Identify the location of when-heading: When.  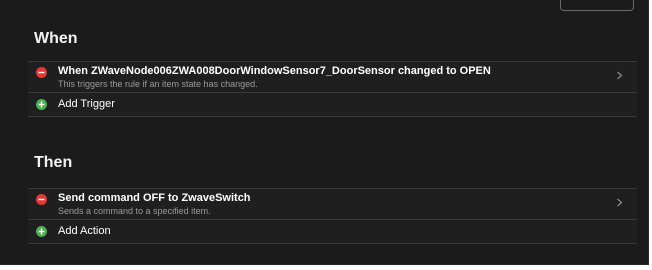
(56, 38).